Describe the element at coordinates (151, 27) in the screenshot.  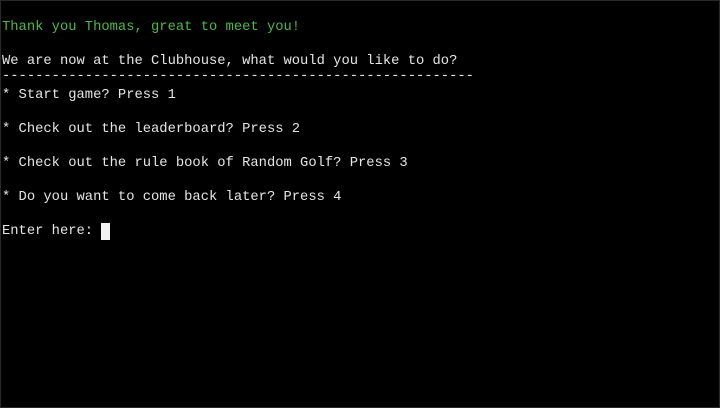
I see `greeting-text: Thank you Thomas, great to meet you!` at that location.